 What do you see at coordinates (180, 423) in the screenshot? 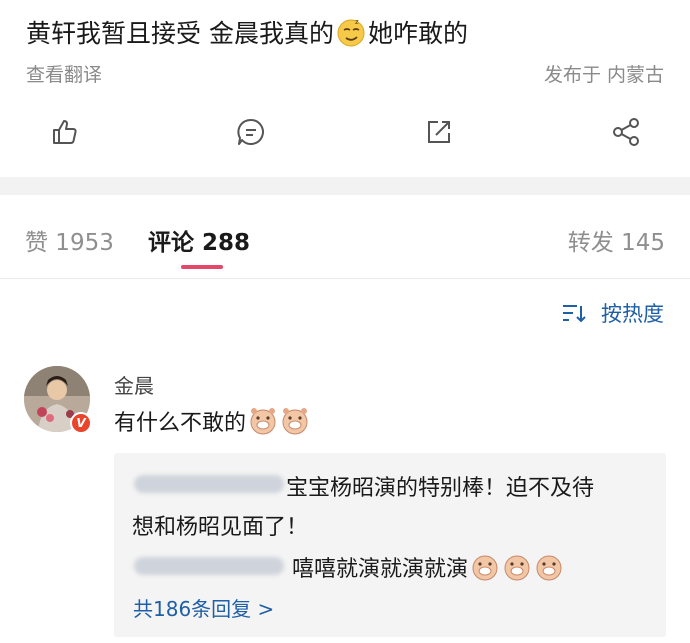
I see `comment-body: 有什么不敢的` at bounding box center [180, 423].